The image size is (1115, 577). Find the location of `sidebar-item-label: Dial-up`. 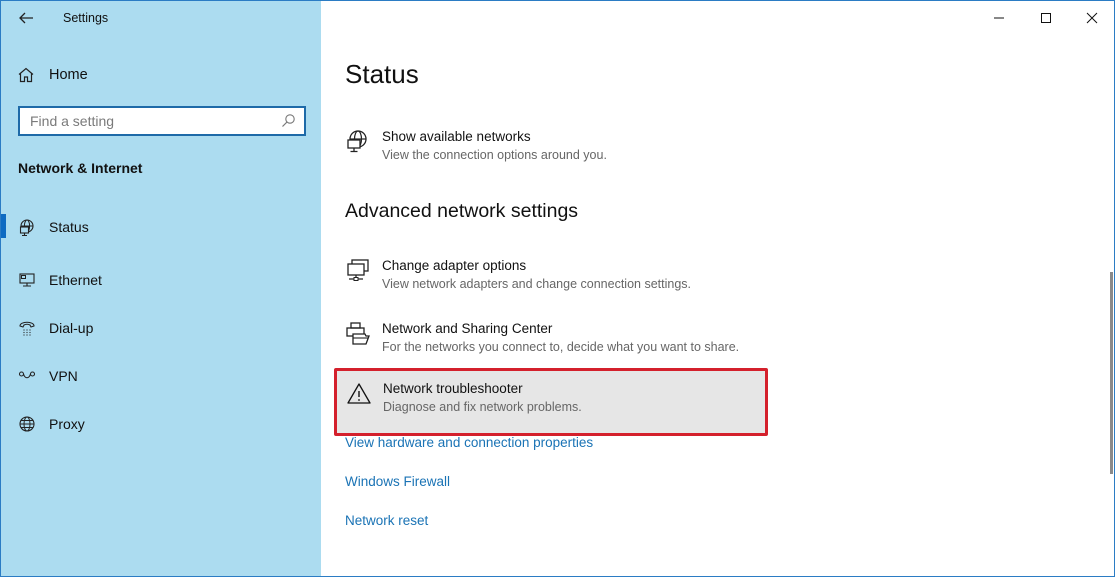

sidebar-item-label: Dial-up is located at coordinates (71, 328).